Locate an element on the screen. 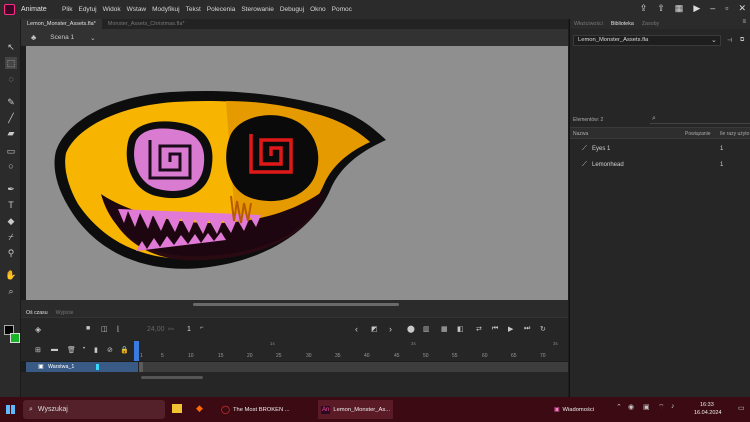 This screenshot has width=750, height=422. scrollbar-thumb is located at coordinates (296, 304).